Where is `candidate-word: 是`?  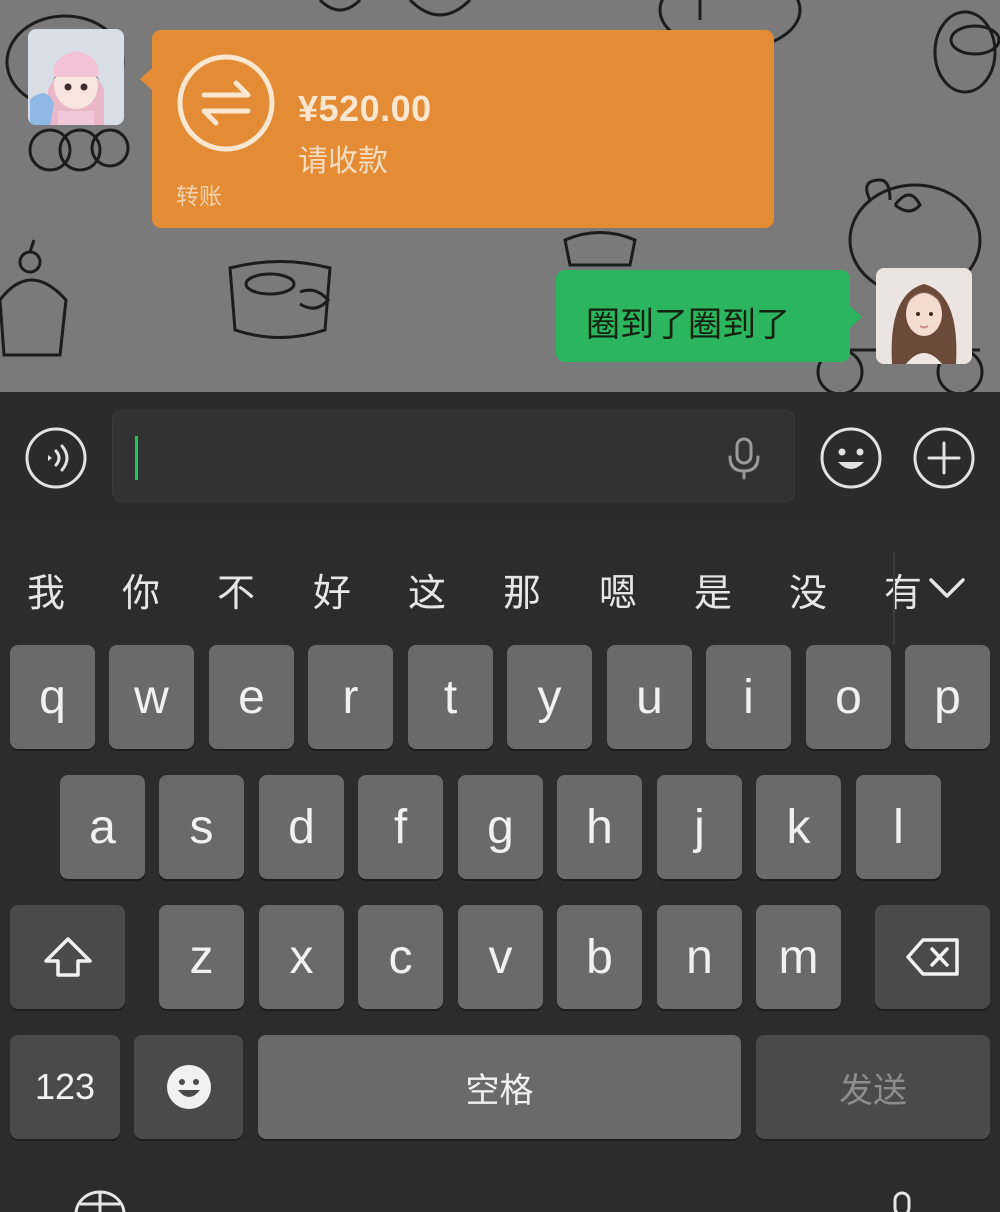
candidate-word: 是 is located at coordinates (713, 589).